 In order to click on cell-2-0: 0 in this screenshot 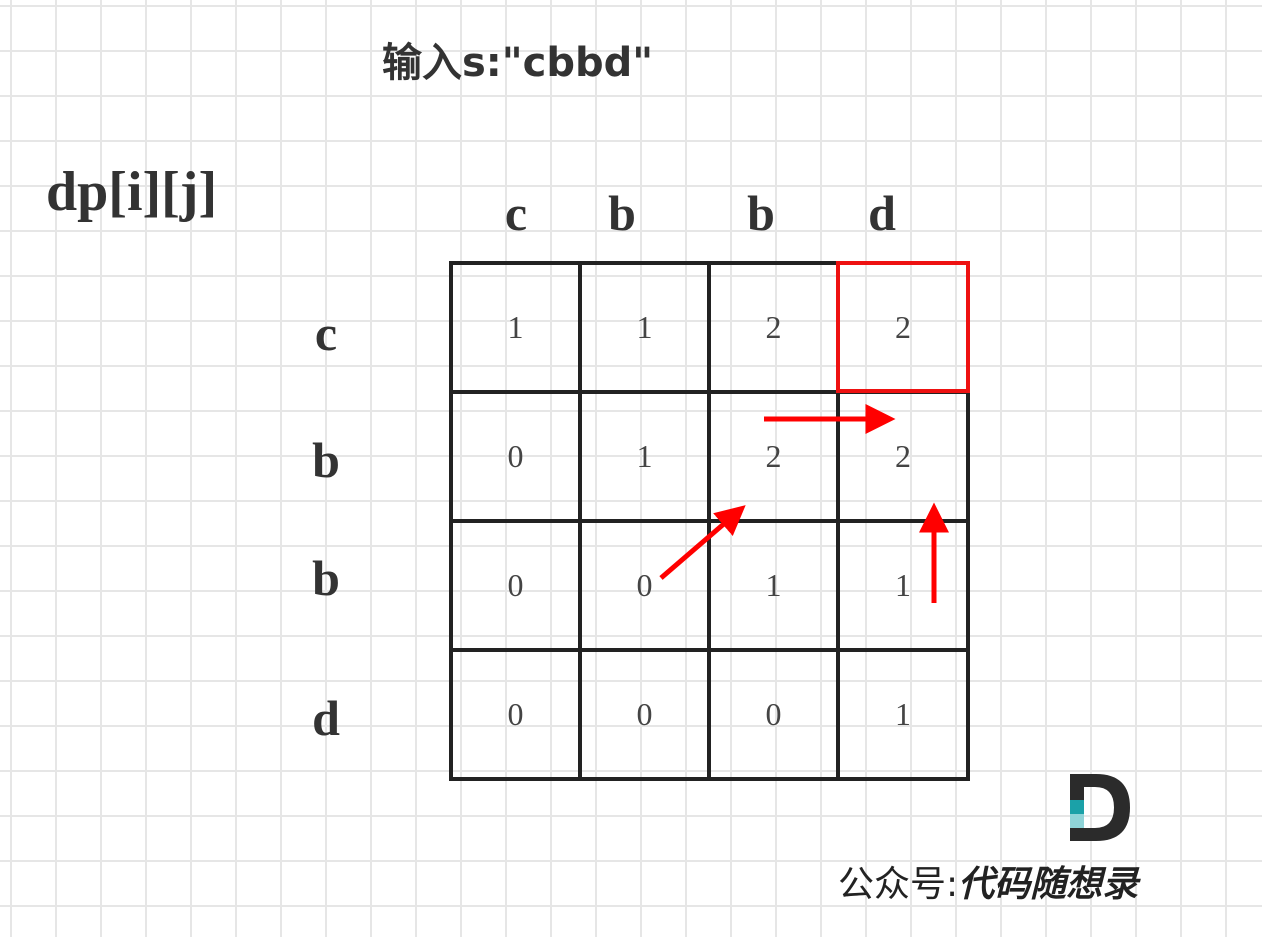, I will do `click(515, 585)`.